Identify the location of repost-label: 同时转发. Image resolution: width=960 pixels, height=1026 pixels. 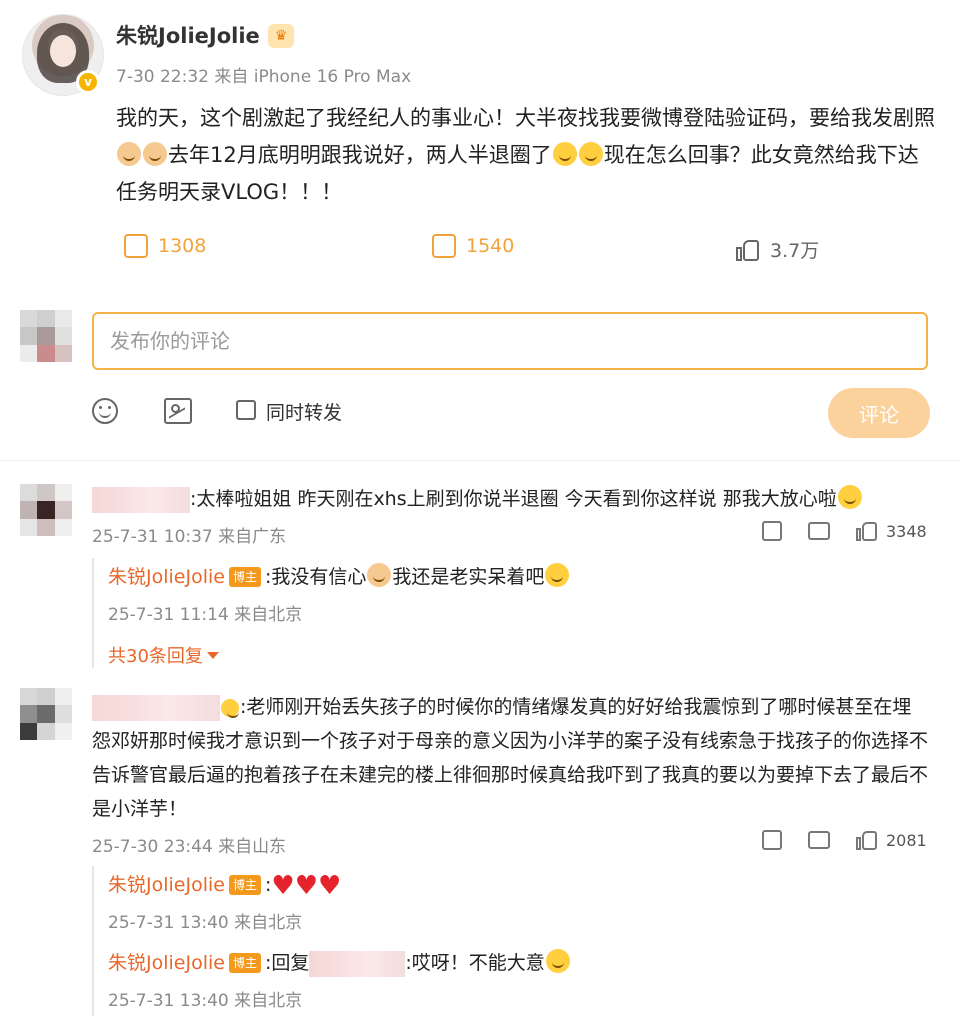
(304, 413).